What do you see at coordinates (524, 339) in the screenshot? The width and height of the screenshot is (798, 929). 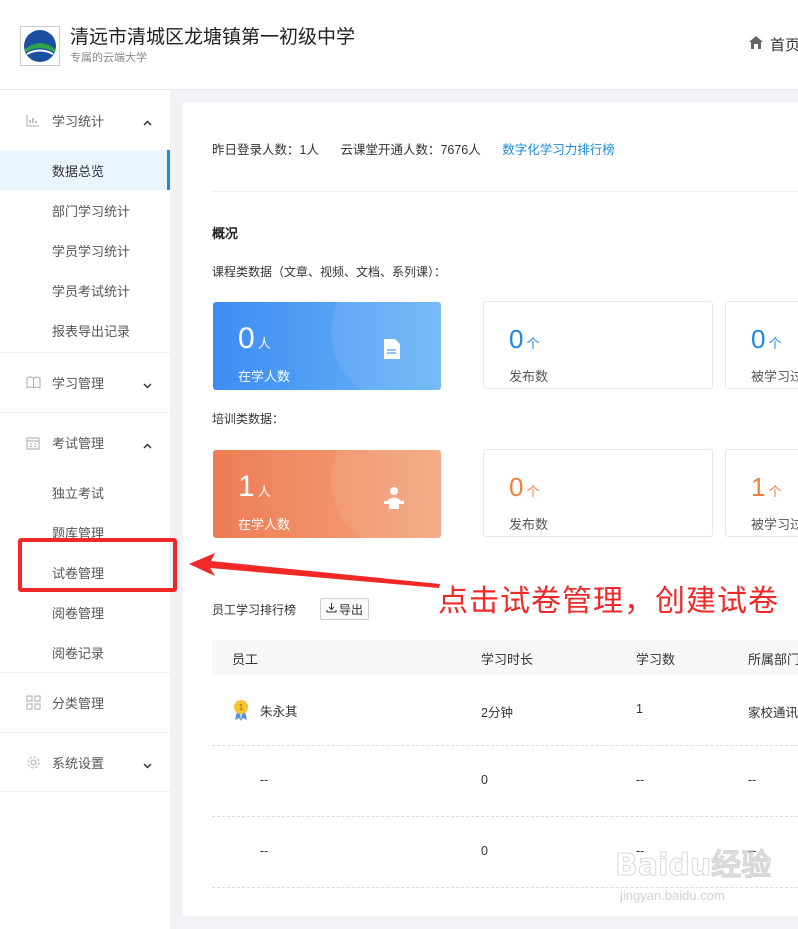 I see `course-published-value: 0个` at bounding box center [524, 339].